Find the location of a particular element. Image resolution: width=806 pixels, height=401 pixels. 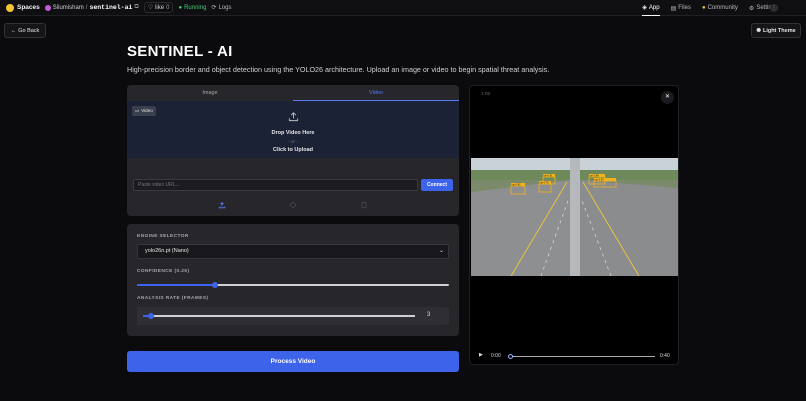

hugging-face-icon is located at coordinates (10, 7).